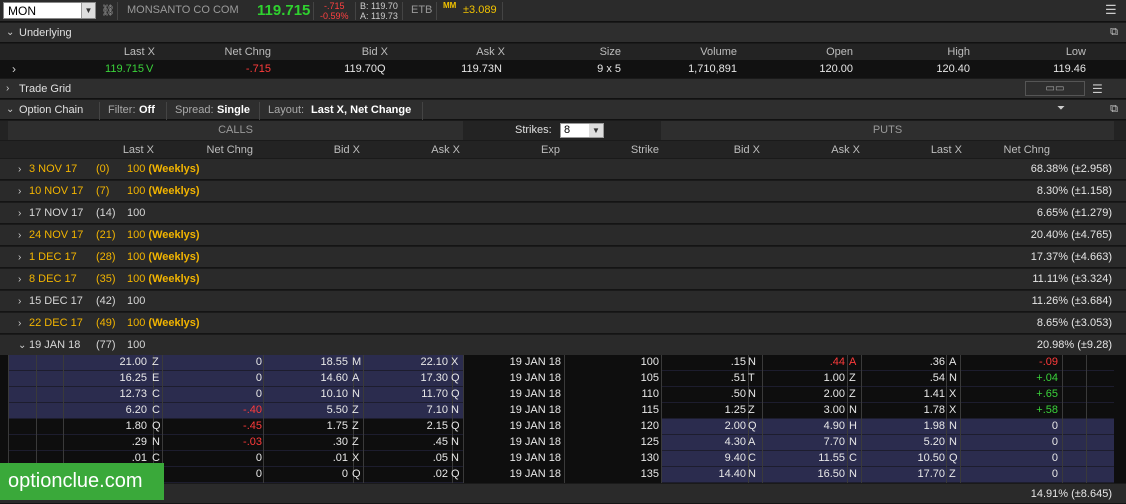 The width and height of the screenshot is (1126, 504). What do you see at coordinates (563, 89) in the screenshot?
I see `trade-grid-section-header: › Trade Grid ▭▭ ☰` at bounding box center [563, 89].